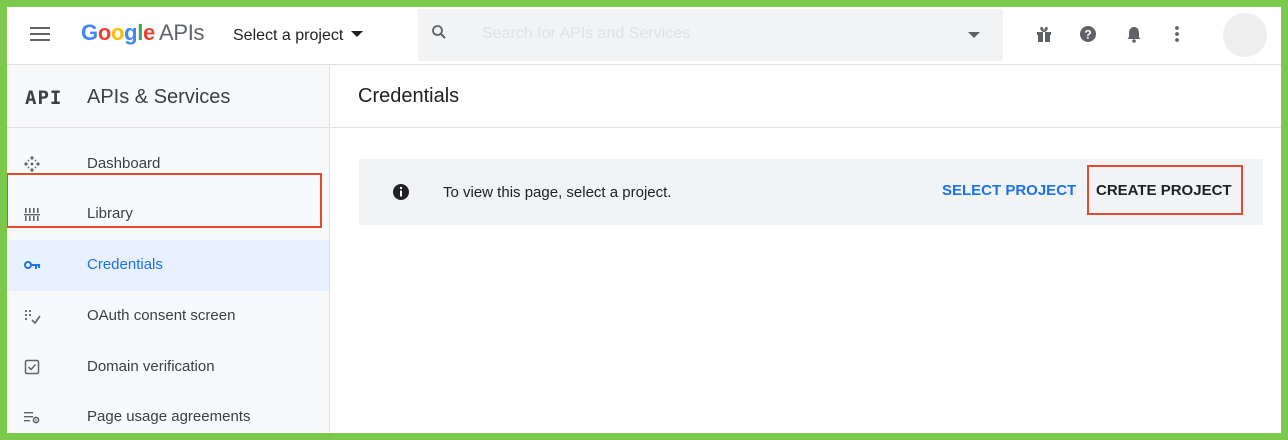 The image size is (1288, 440). What do you see at coordinates (164, 200) in the screenshot?
I see `credentials-highlight-box` at bounding box center [164, 200].